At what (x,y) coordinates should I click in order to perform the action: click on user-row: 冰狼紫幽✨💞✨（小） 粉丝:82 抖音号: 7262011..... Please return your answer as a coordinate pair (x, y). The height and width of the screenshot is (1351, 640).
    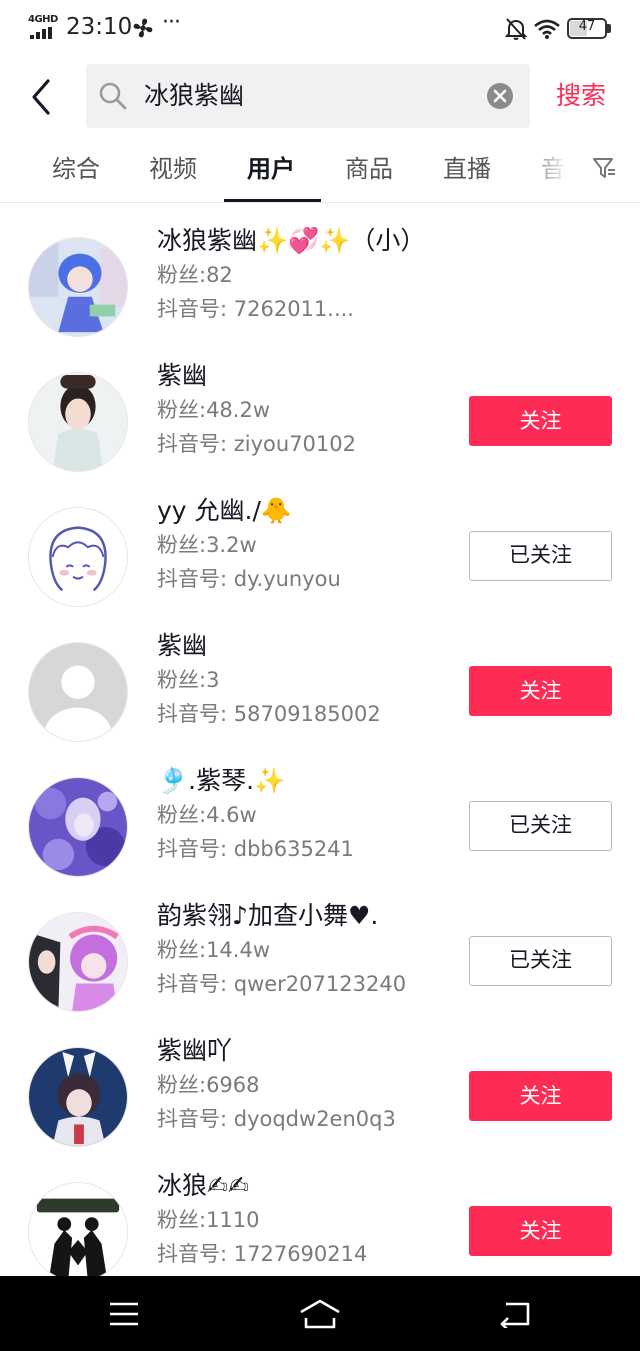
    Looking at the image, I should click on (320, 291).